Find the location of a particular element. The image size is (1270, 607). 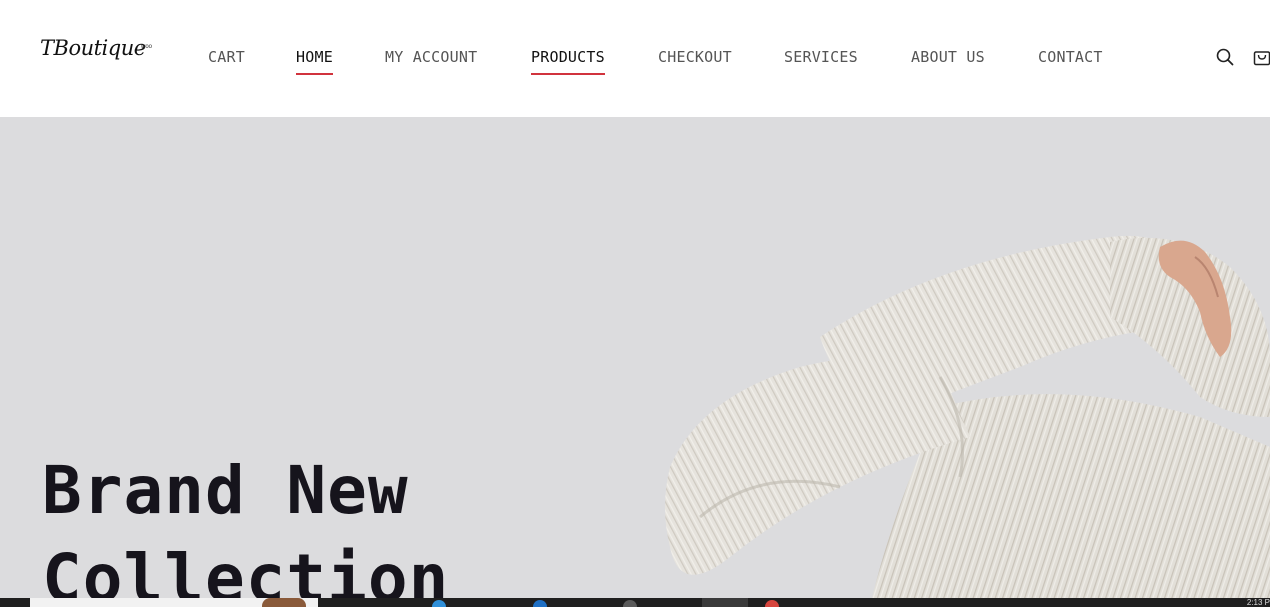

taskbar-search-highlight-icon is located at coordinates (284, 602).